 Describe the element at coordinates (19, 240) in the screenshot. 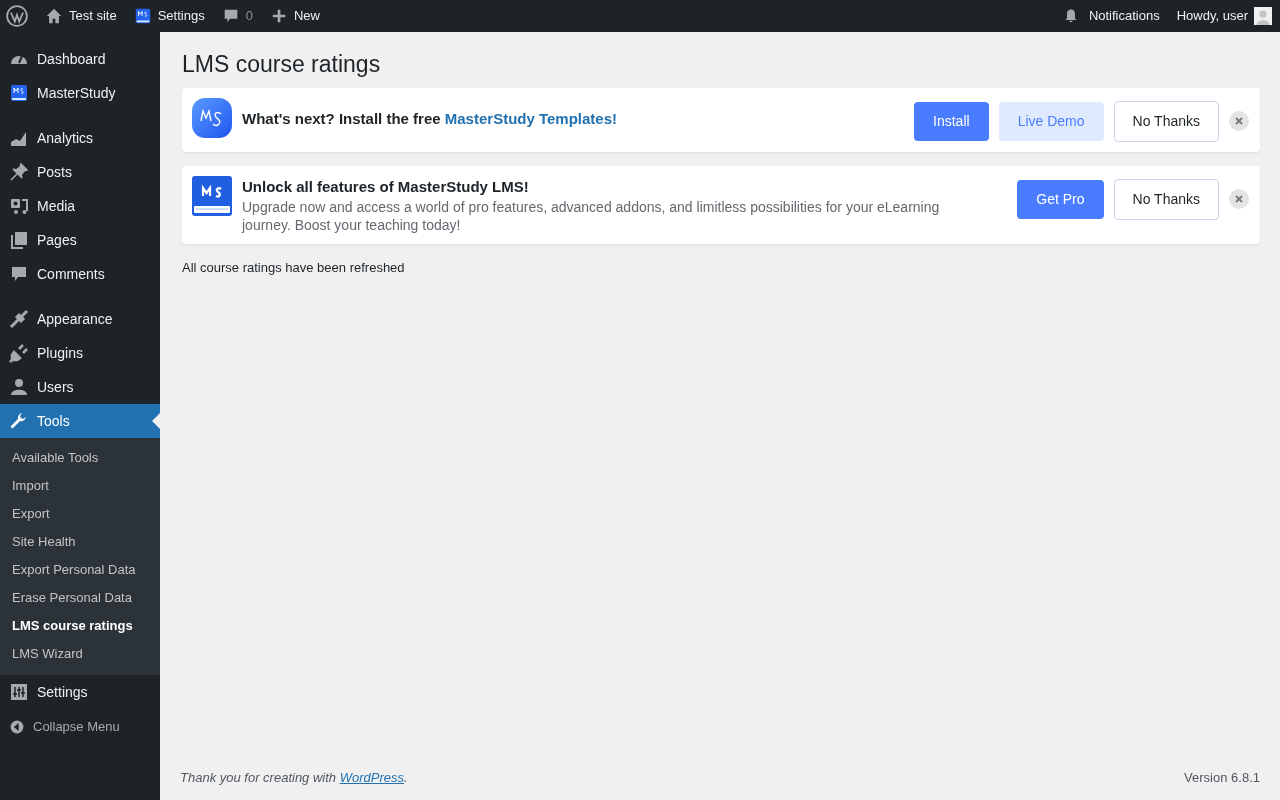

I see `pages-icon` at that location.